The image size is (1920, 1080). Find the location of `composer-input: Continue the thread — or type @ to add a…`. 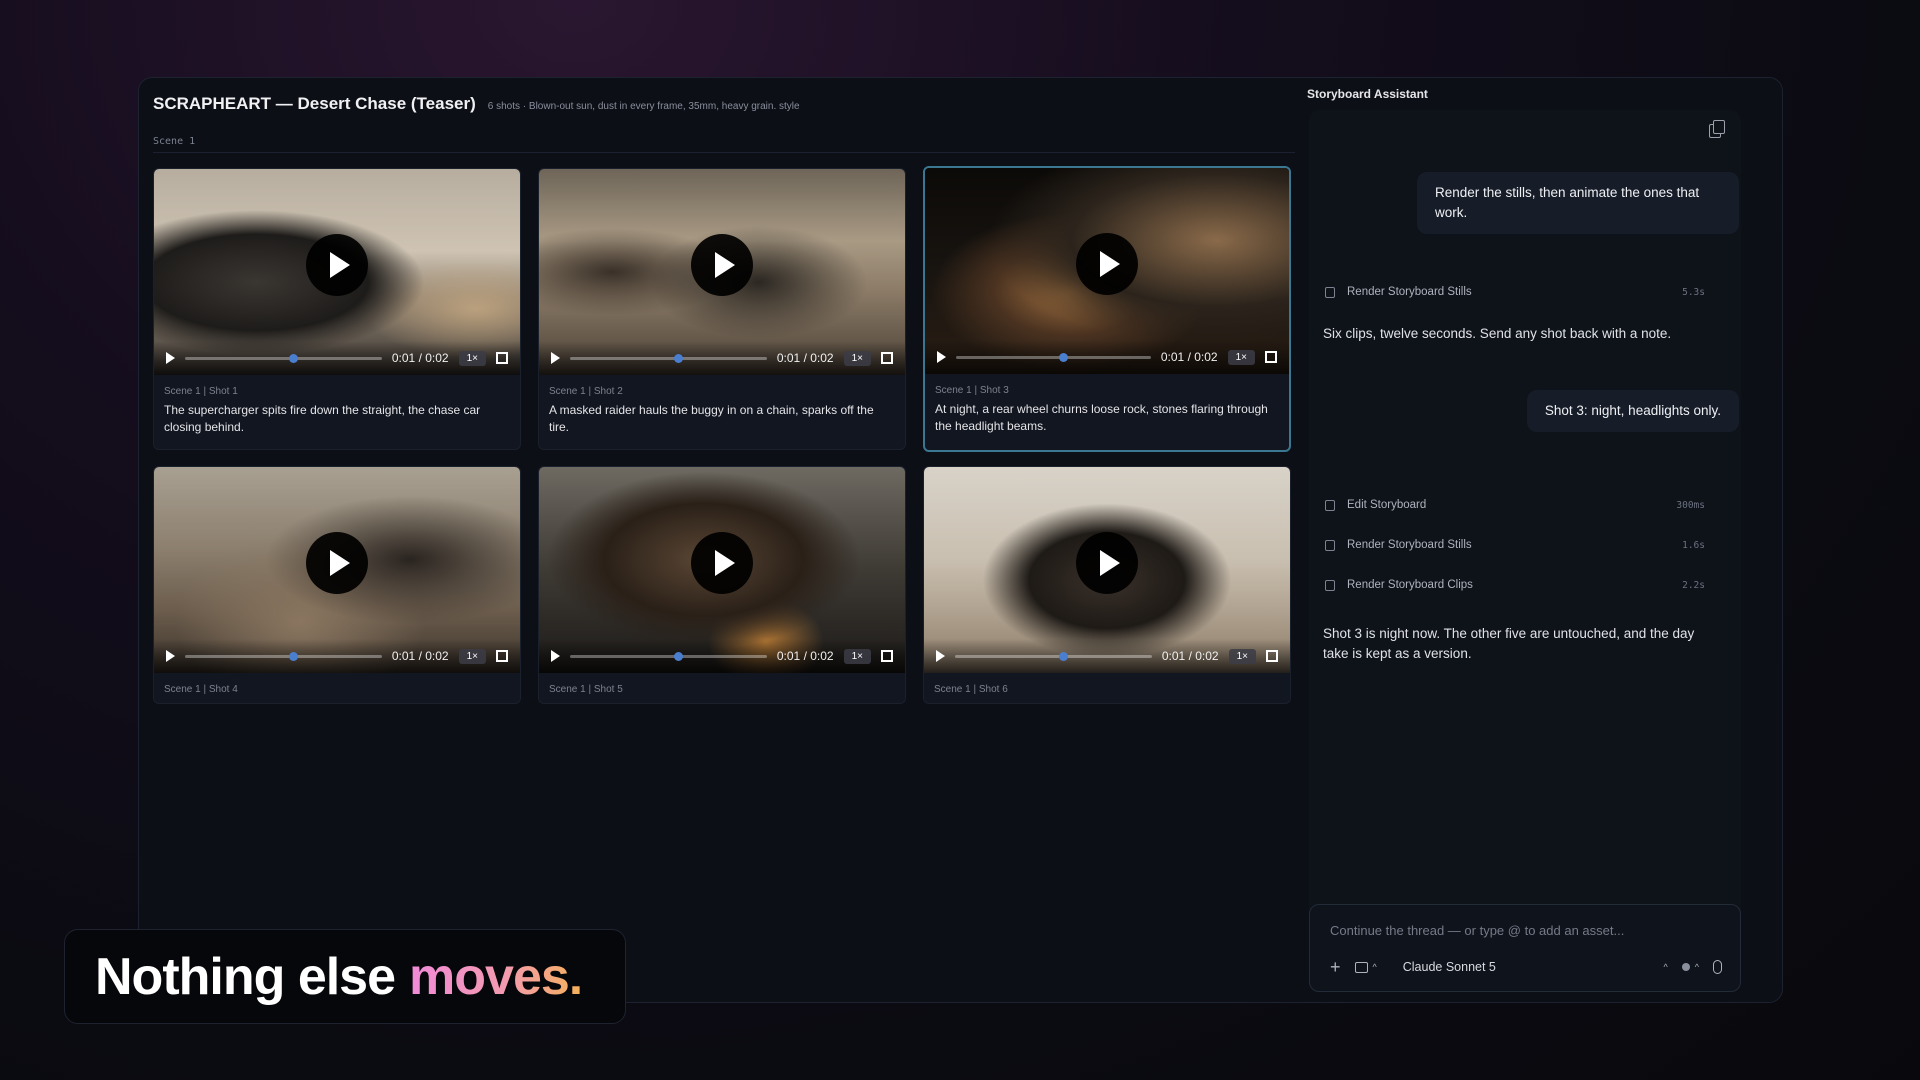

composer-input: Continue the thread — or type @ to add a… is located at coordinates (1477, 930).